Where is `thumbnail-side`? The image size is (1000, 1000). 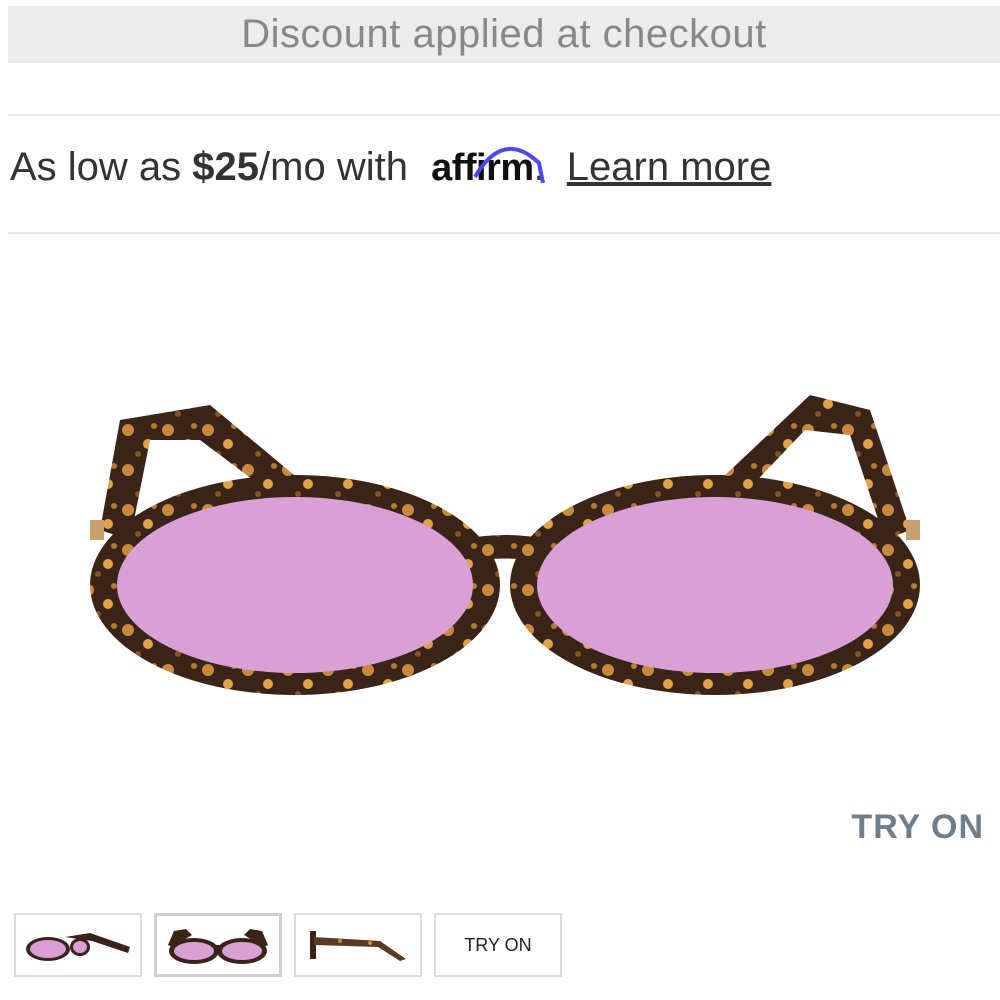 thumbnail-side is located at coordinates (358, 945).